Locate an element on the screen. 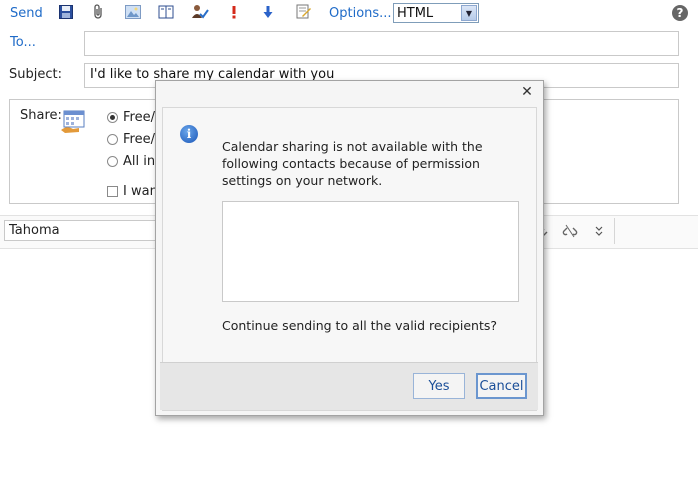  high-importance-icon is located at coordinates (234, 12).